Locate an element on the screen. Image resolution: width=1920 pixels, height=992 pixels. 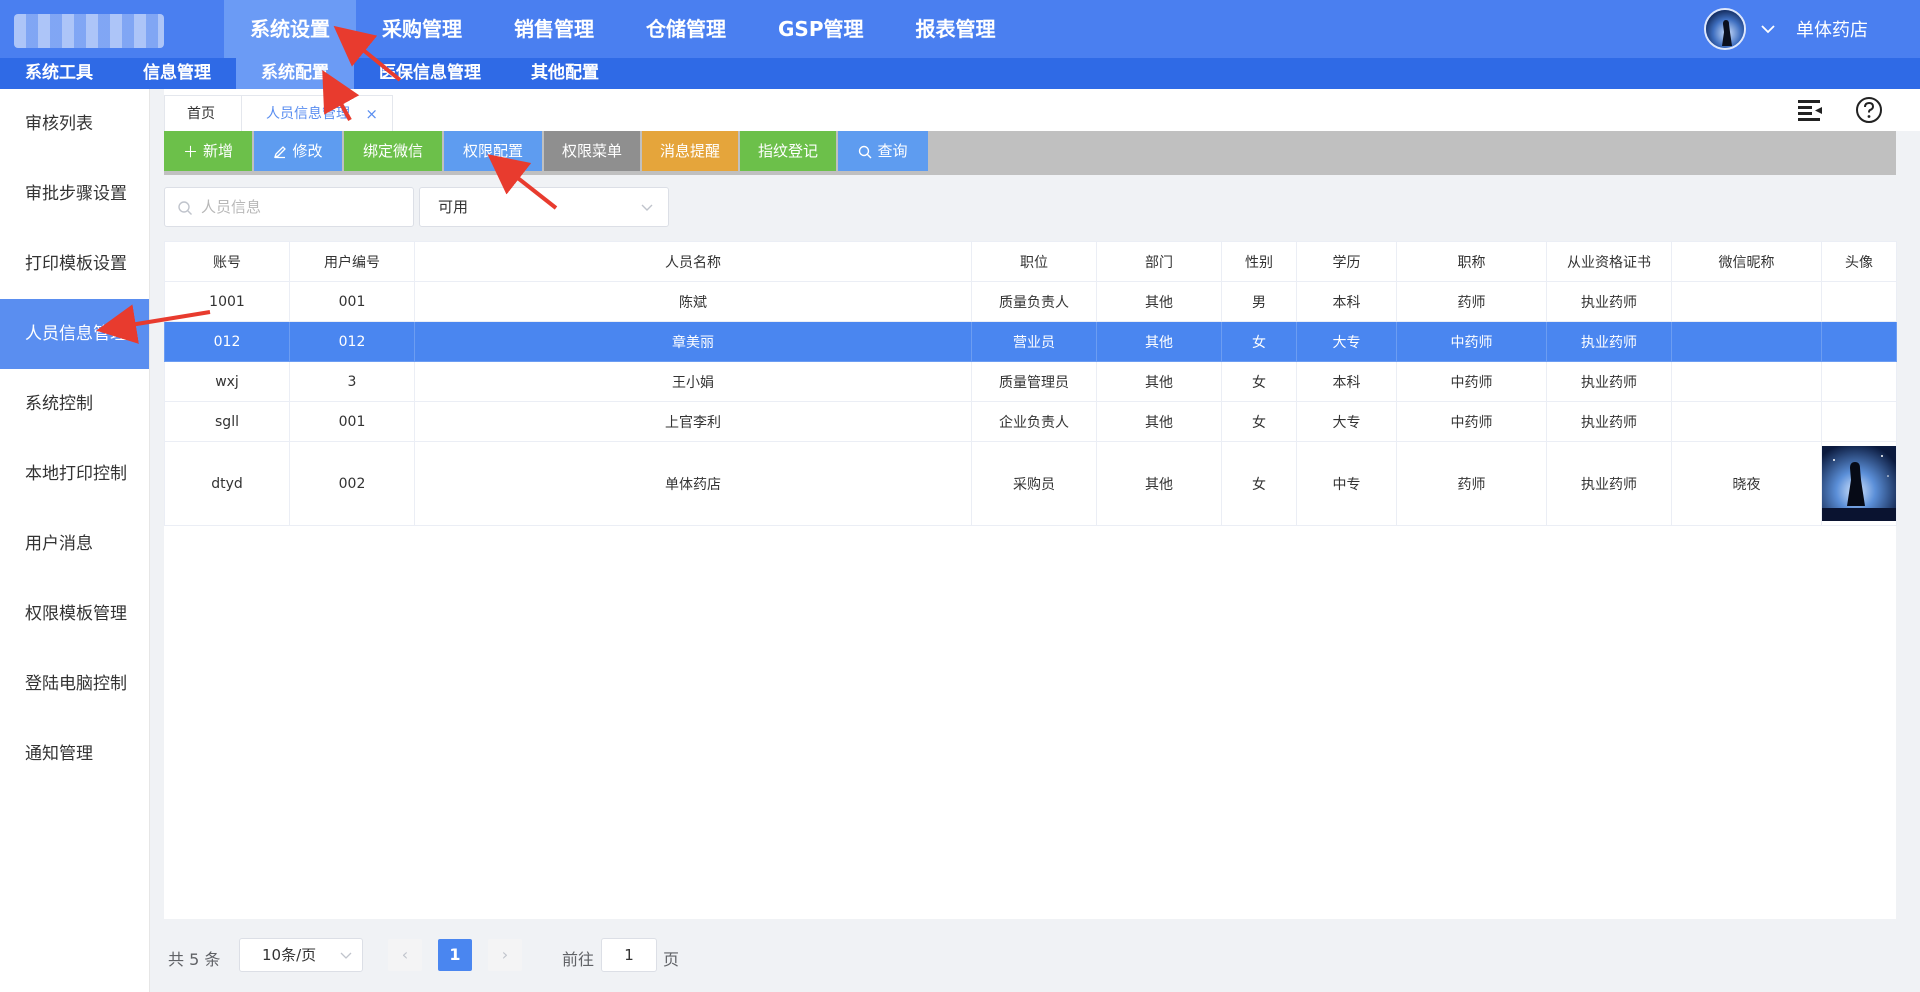
main-nav-system-settings: 系统设置 is located at coordinates (290, 29).